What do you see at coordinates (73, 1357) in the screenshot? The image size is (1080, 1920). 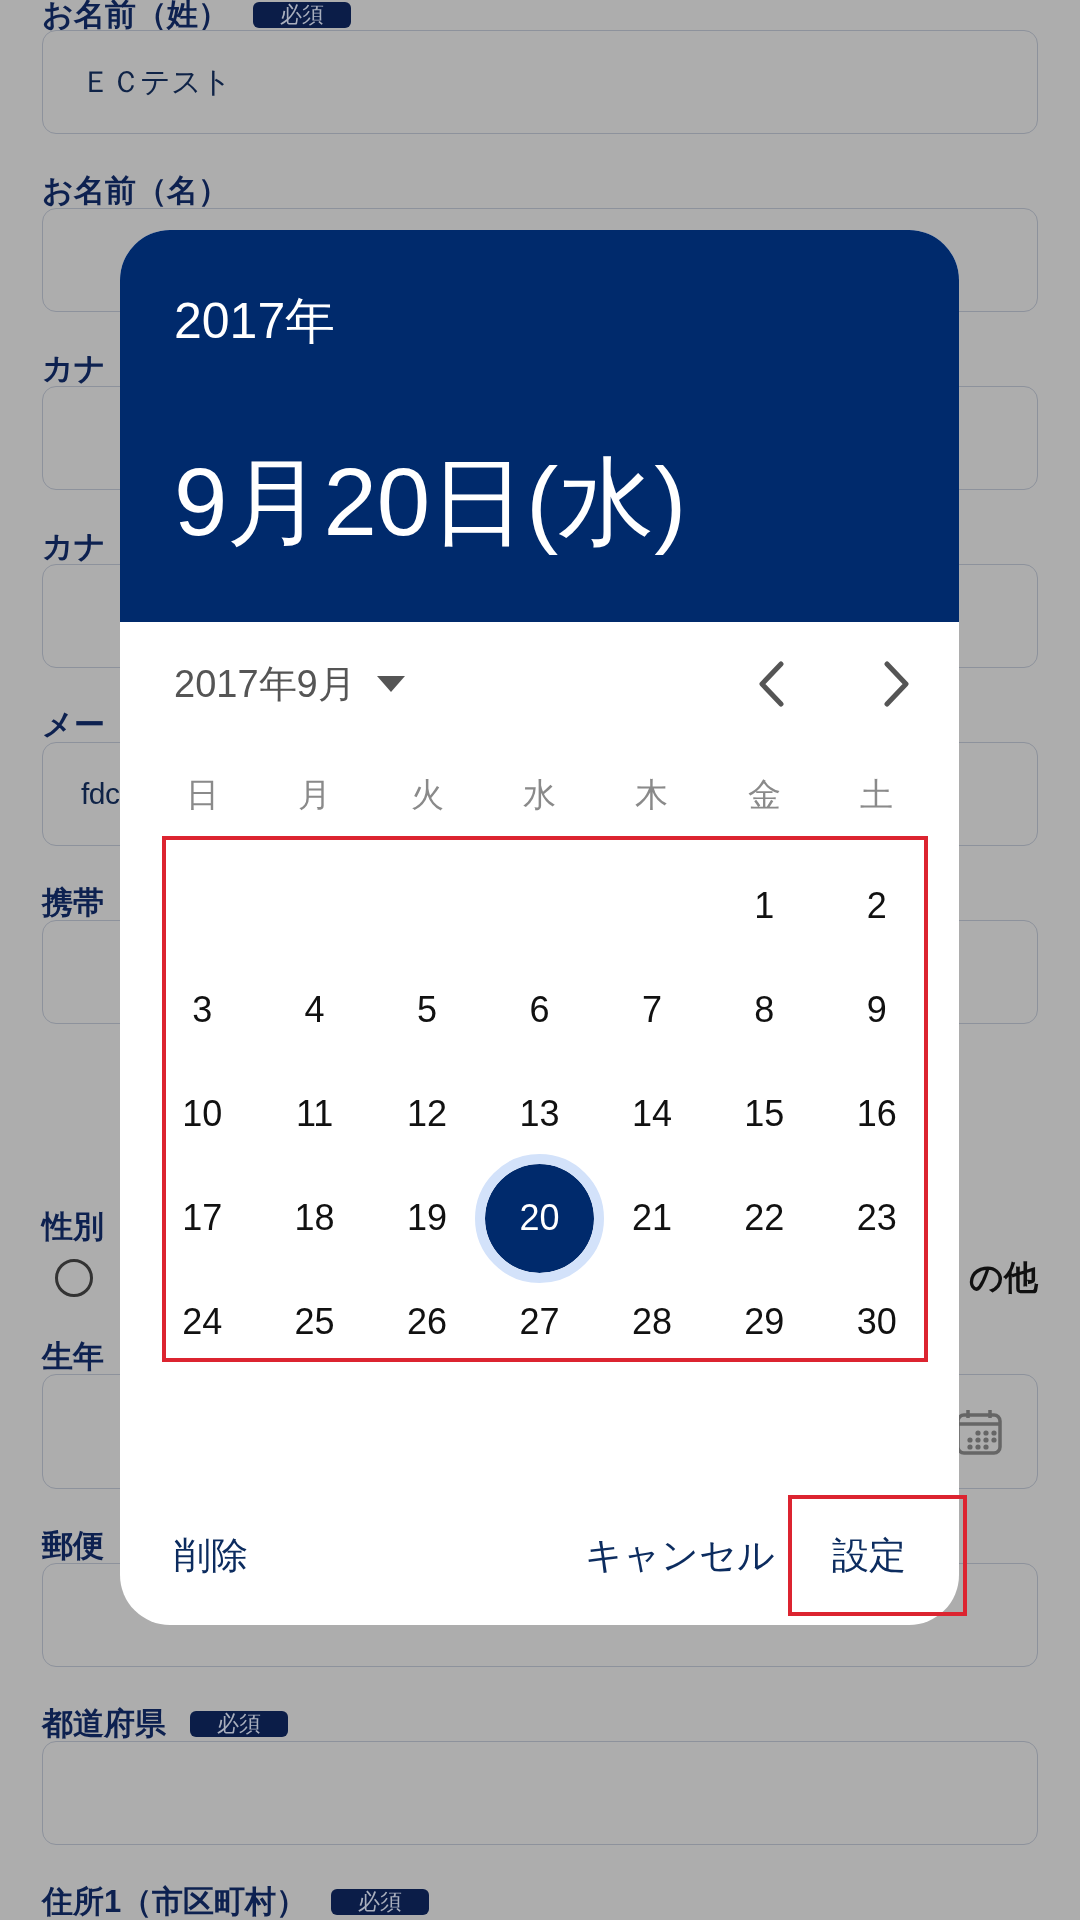 I see `field-label: 生年` at bounding box center [73, 1357].